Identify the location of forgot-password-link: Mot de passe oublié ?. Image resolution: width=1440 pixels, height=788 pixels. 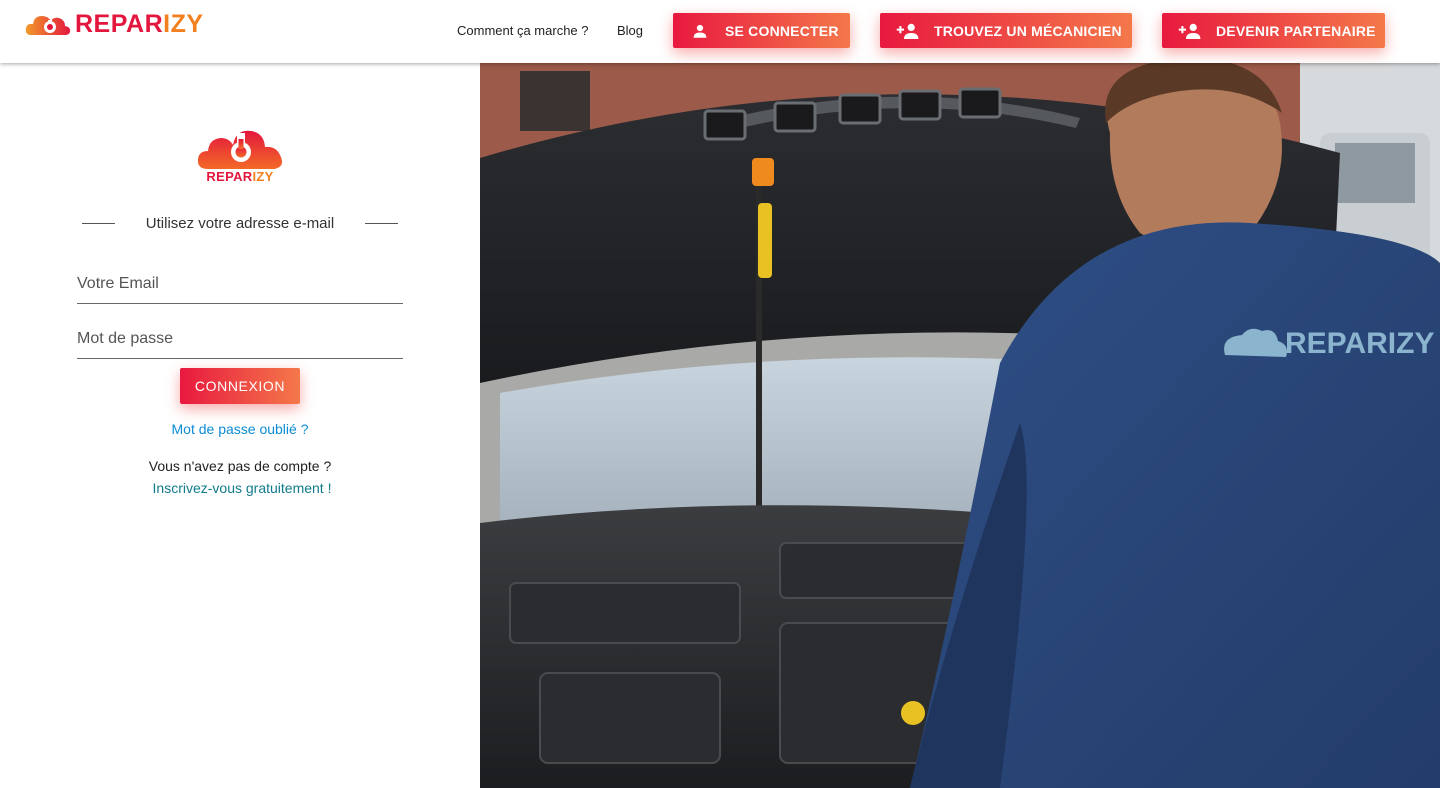
(240, 429).